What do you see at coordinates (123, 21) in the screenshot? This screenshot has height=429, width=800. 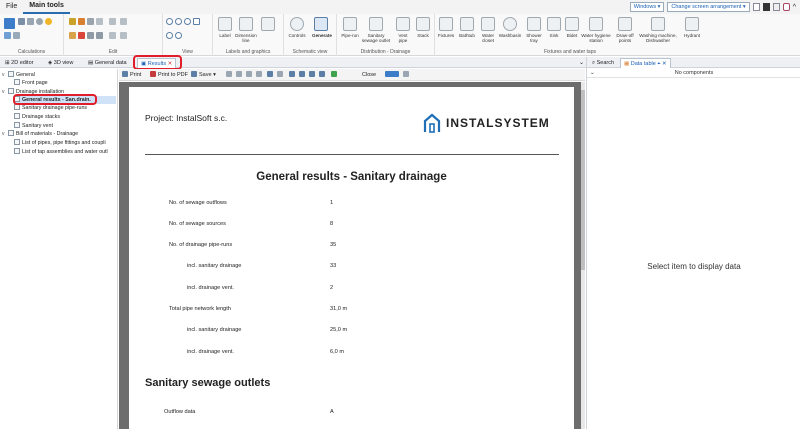 I see `distribute-icon` at bounding box center [123, 21].